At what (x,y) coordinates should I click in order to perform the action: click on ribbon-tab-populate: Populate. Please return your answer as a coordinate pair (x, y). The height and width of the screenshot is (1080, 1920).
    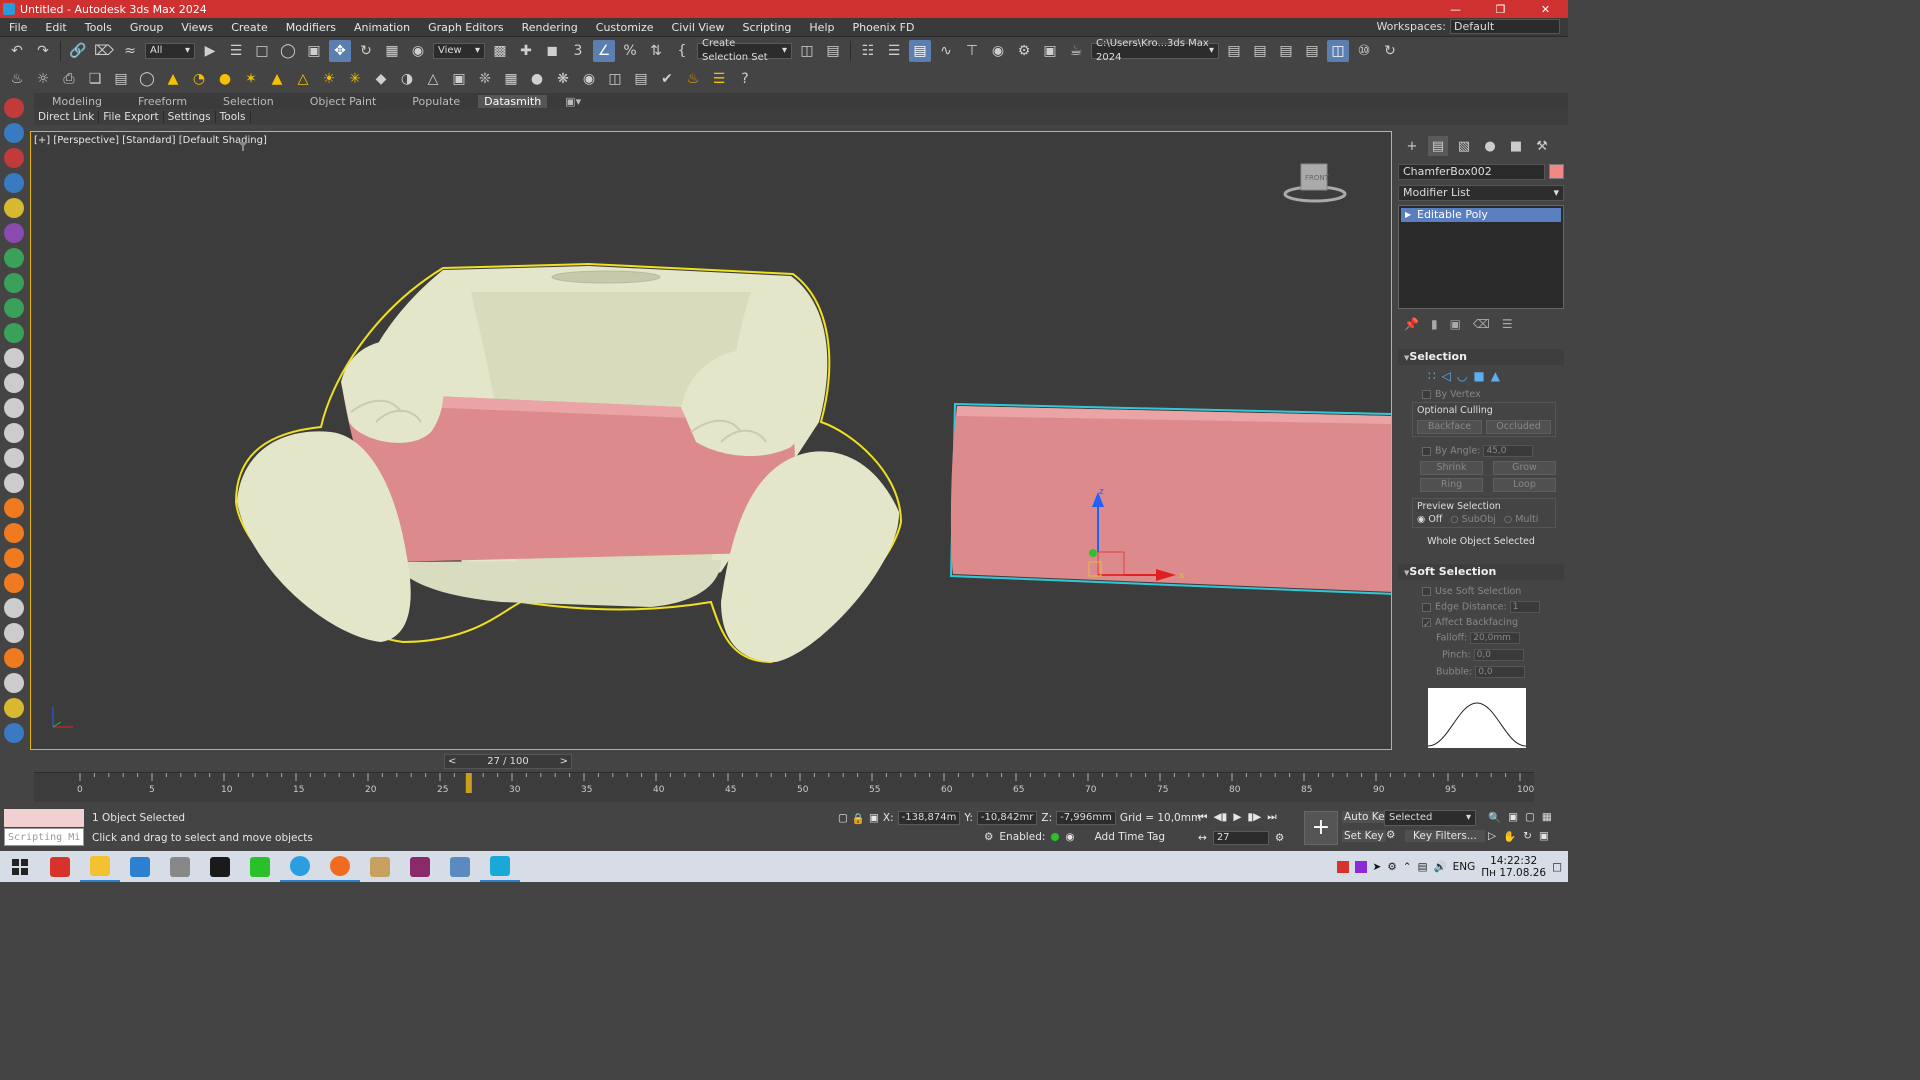
    Looking at the image, I should click on (436, 101).